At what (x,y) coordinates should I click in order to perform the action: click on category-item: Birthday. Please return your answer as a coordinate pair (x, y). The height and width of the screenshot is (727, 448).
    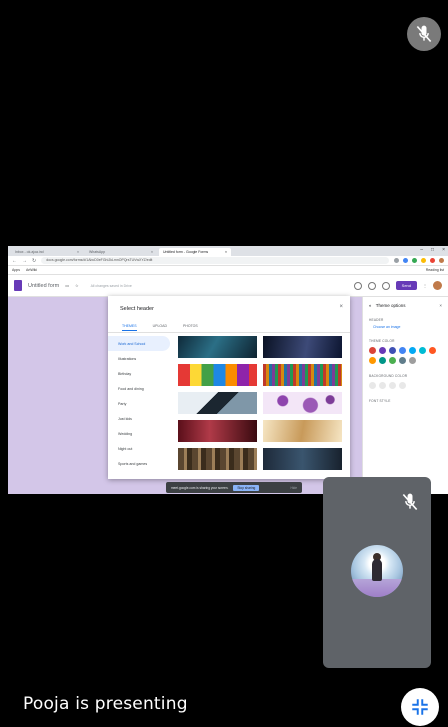
    Looking at the image, I should click on (139, 373).